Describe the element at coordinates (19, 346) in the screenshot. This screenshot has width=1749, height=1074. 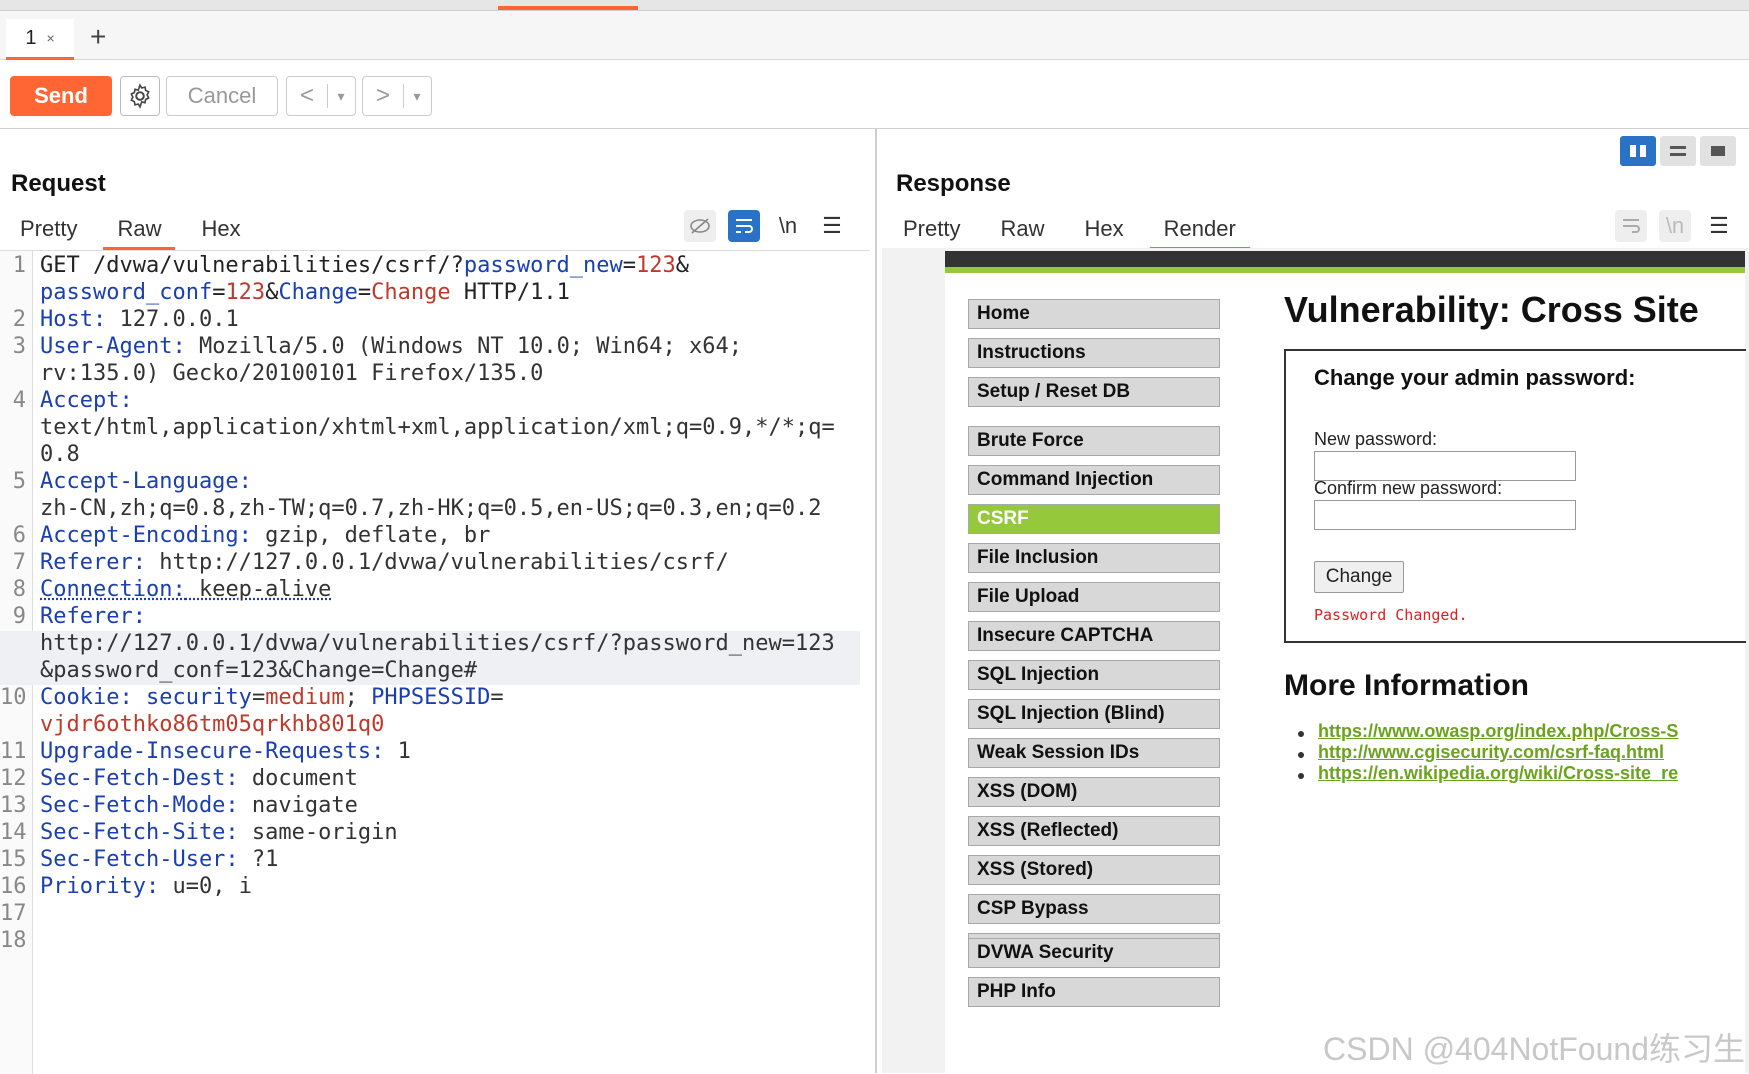
I see `line-number: 3` at that location.